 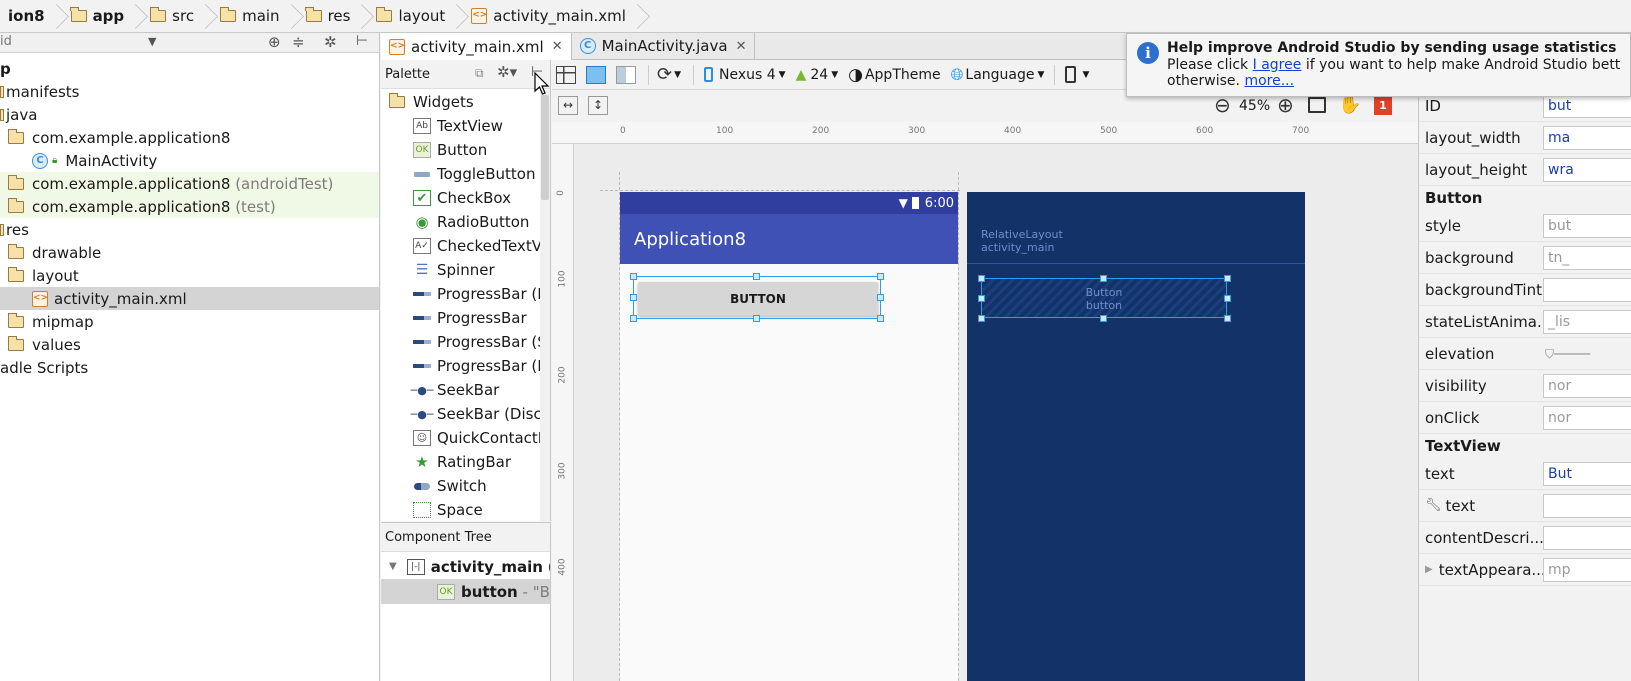 I want to click on tree-item-layout: layout, so click(x=189, y=275).